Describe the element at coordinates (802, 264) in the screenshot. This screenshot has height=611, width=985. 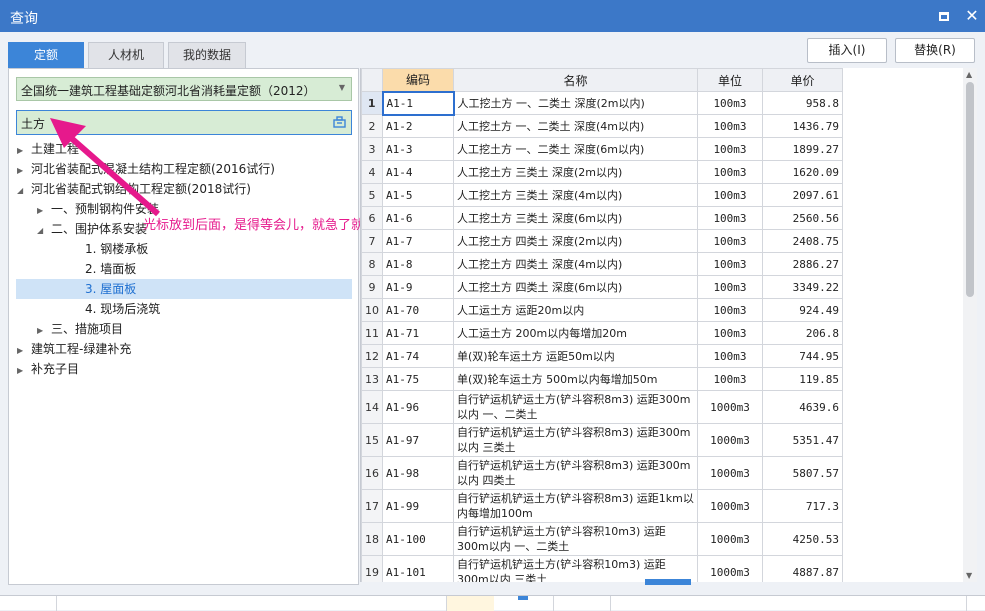
I see `cell-price: 2886.27` at that location.